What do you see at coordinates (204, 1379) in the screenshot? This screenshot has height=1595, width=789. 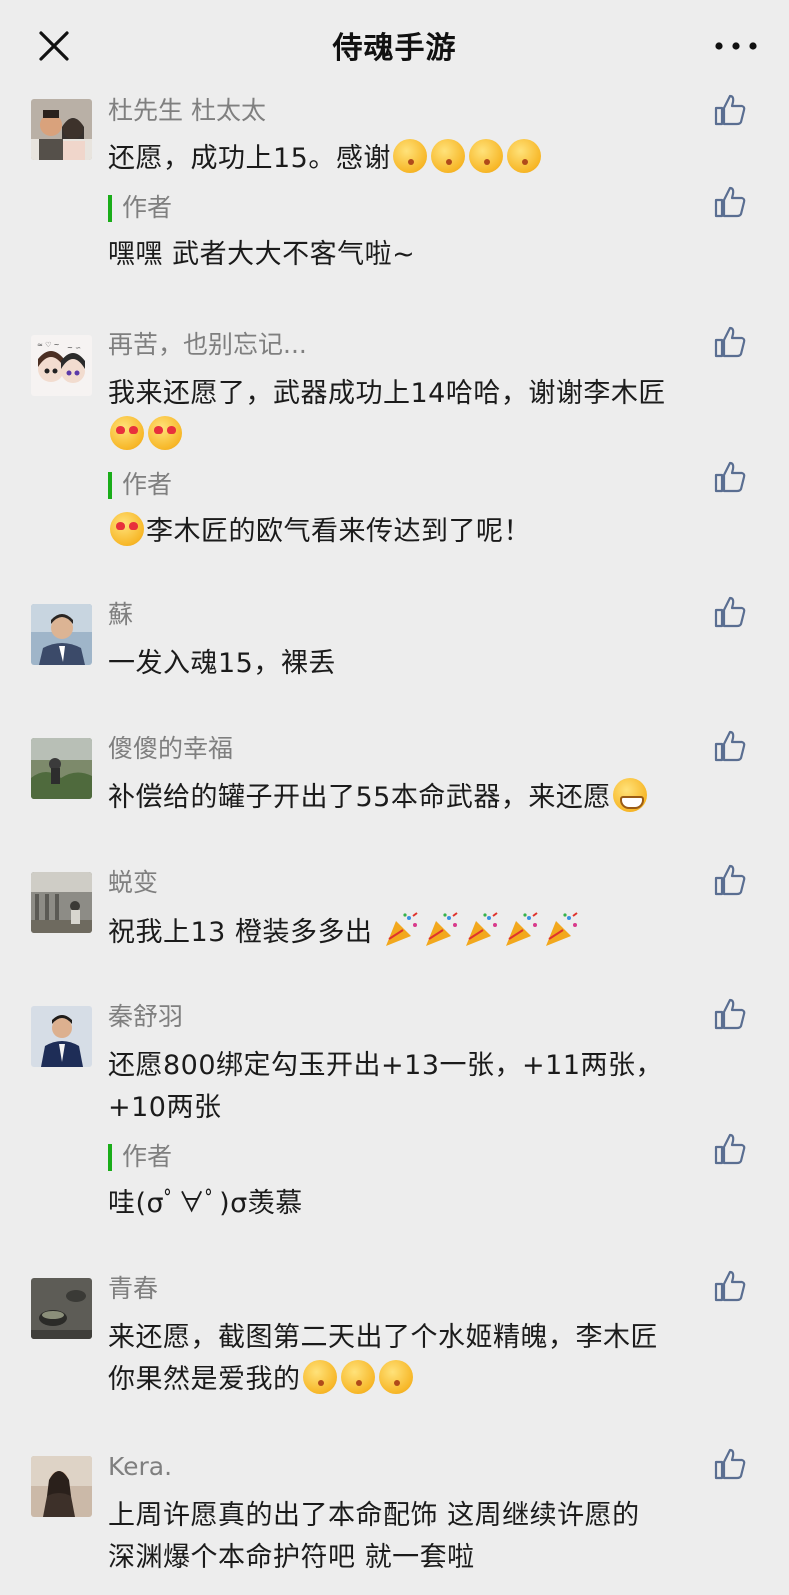 I see `comment-text-line: 你果然是爱我的` at bounding box center [204, 1379].